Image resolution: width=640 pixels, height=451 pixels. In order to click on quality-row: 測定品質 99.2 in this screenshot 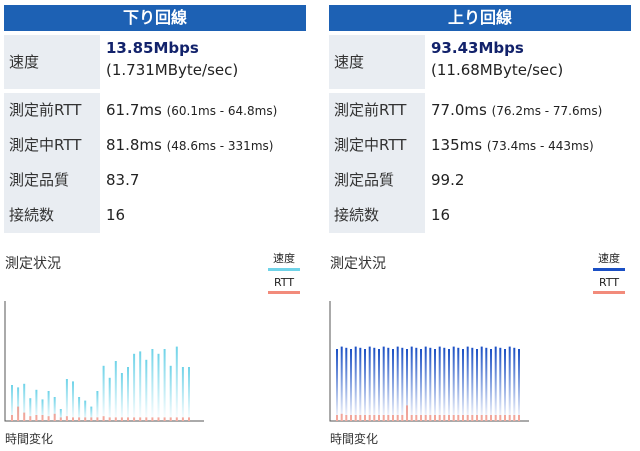, I will do `click(480, 180)`.